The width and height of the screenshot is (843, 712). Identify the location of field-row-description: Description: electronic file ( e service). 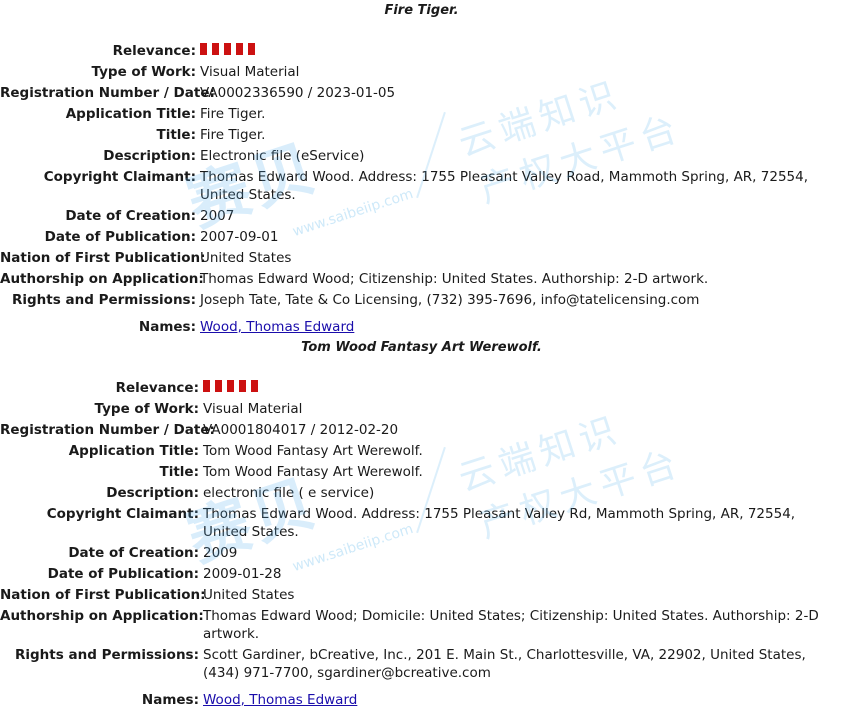
(421, 492).